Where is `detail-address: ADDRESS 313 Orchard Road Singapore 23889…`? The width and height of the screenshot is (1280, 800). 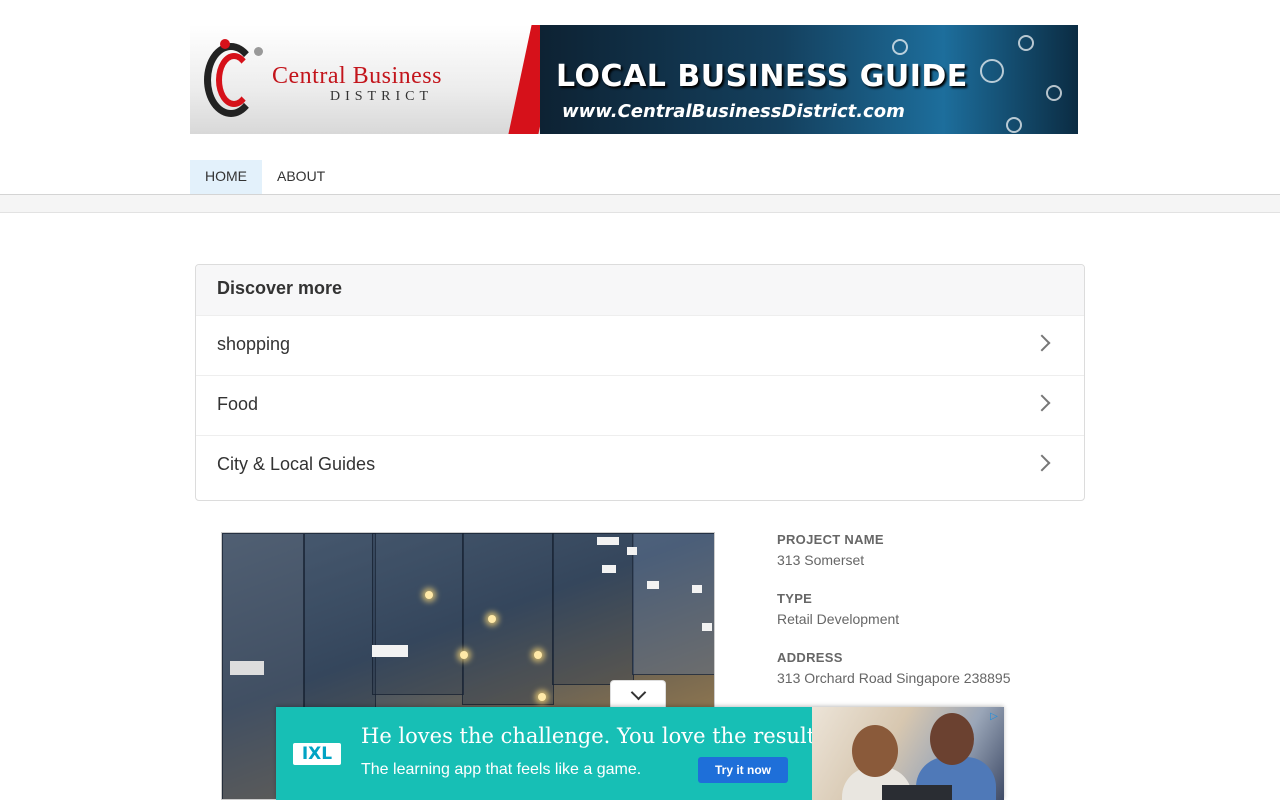 detail-address: ADDRESS 313 Orchard Road Singapore 23889… is located at coordinates (894, 668).